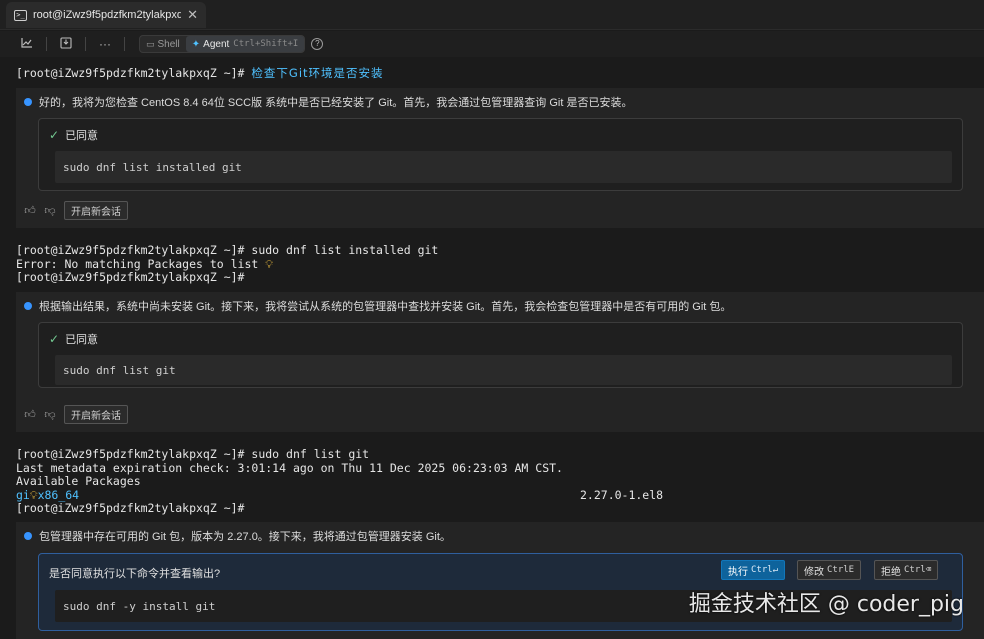  I want to click on close-icon: ✕, so click(192, 15).